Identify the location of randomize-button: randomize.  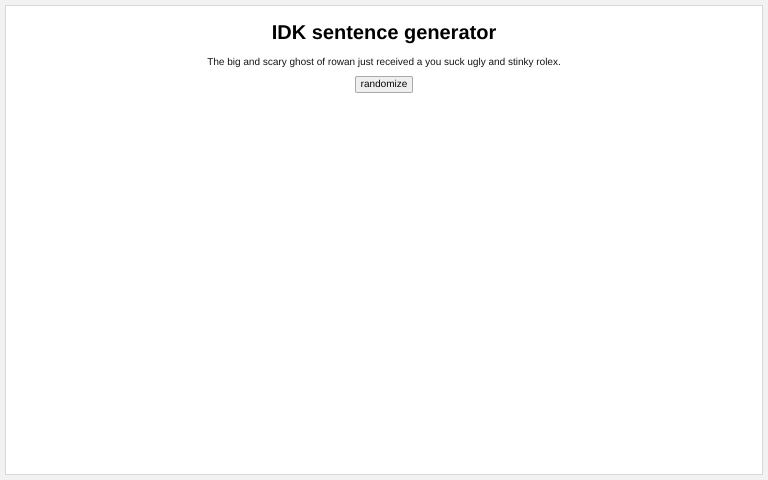
(384, 84).